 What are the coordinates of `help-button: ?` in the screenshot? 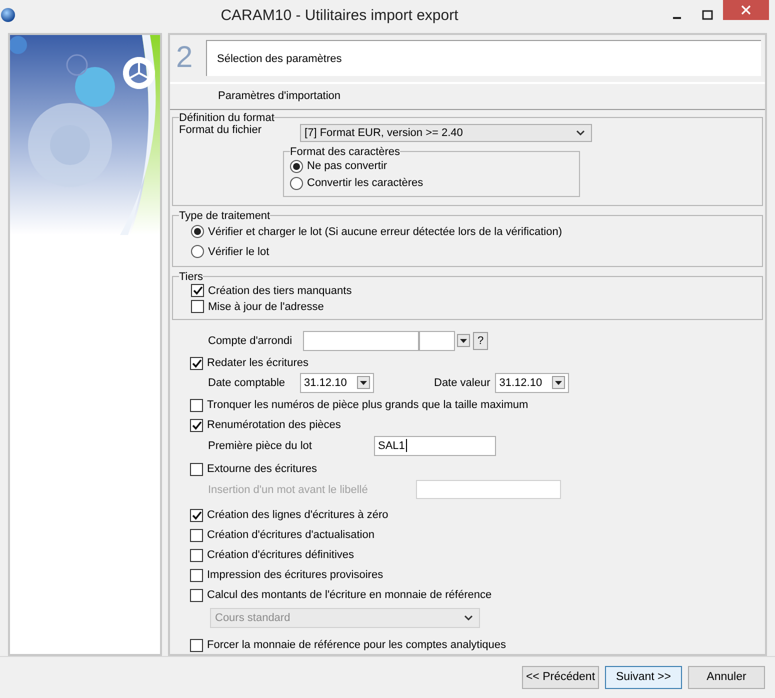 It's located at (480, 341).